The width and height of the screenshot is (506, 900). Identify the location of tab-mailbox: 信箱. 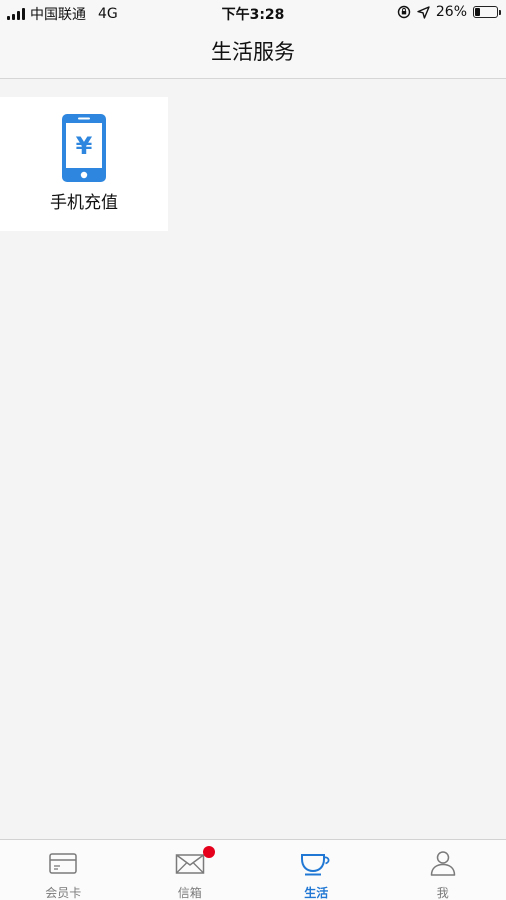
(190, 870).